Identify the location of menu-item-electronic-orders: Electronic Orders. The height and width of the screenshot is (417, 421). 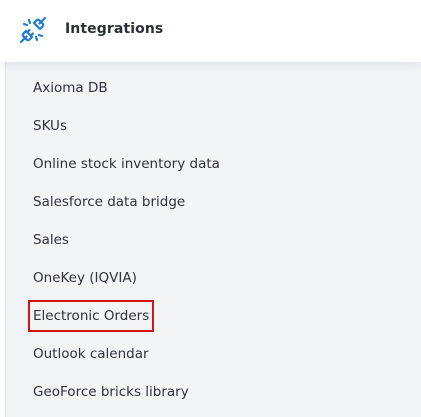
(91, 316).